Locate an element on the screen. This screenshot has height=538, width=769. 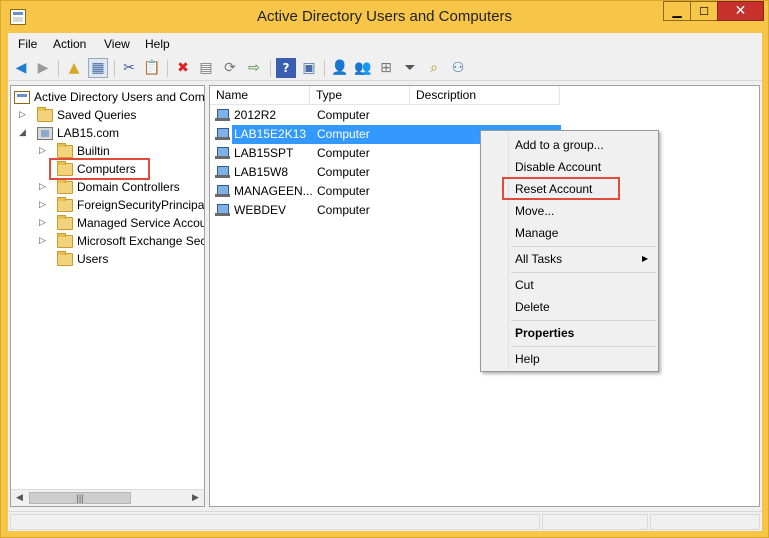
filter-icon: ⏷ is located at coordinates (410, 68).